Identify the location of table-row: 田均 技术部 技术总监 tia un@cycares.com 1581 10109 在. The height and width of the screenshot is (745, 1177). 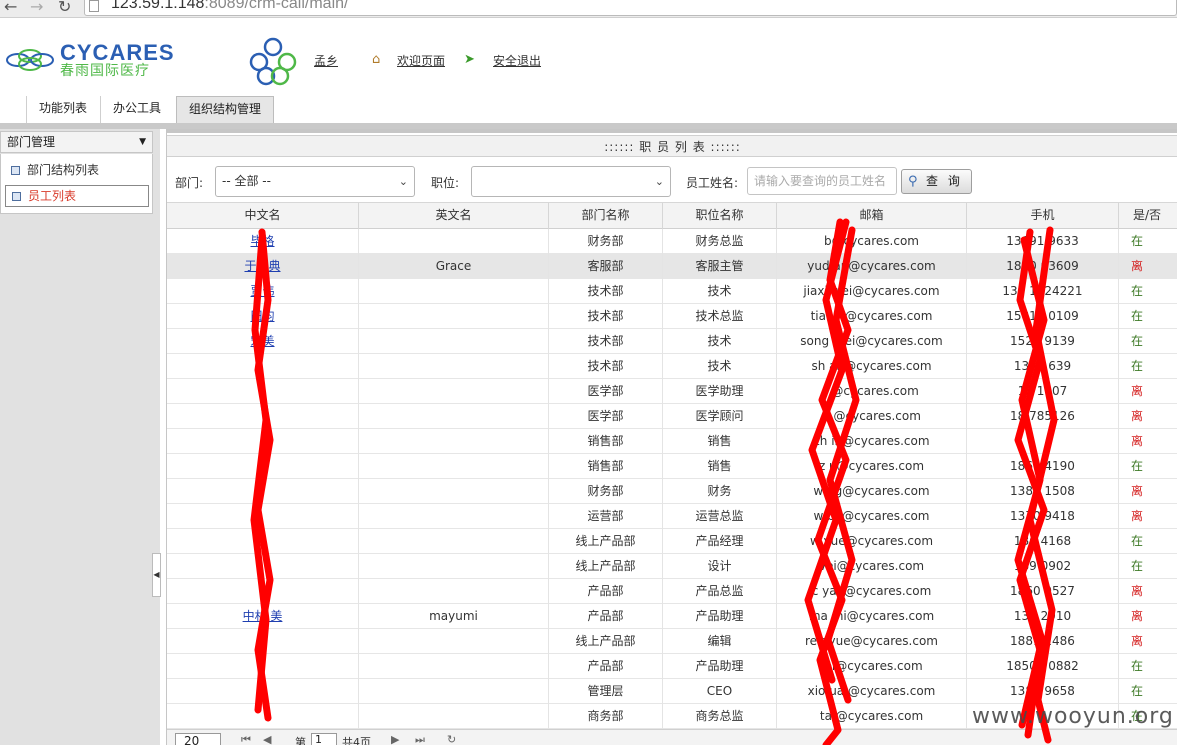
(672, 316).